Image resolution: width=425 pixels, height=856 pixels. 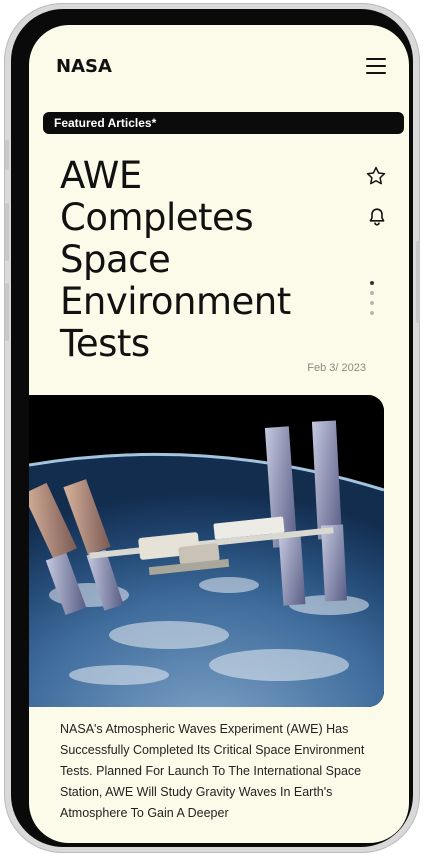 What do you see at coordinates (219, 65) in the screenshot?
I see `top-bar: NASA` at bounding box center [219, 65].